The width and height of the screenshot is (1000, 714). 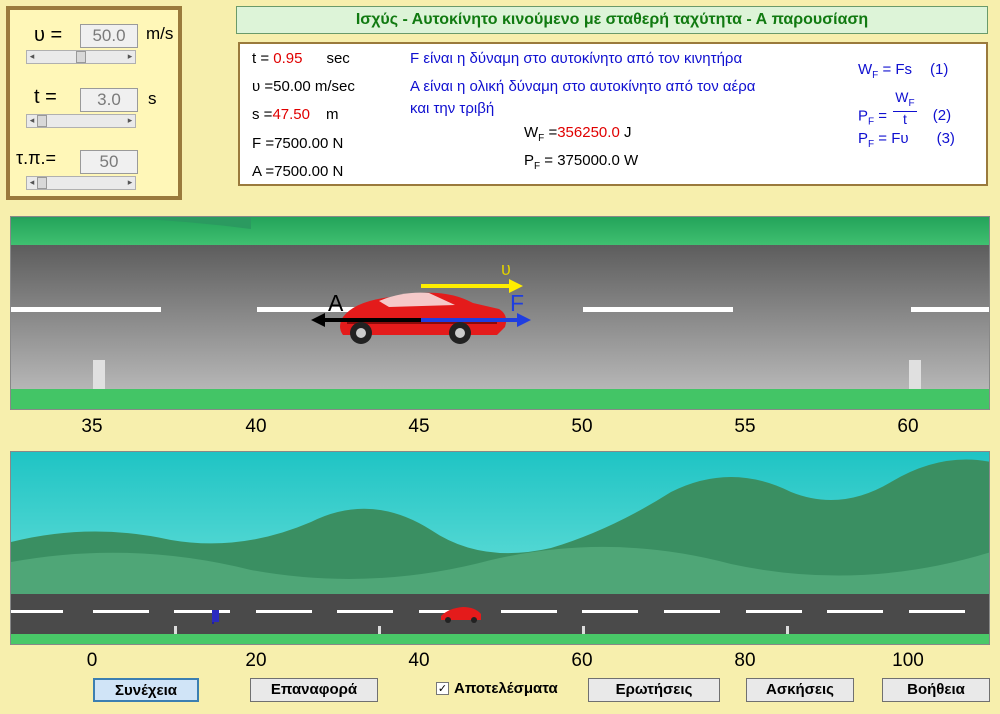 What do you see at coordinates (146, 690) in the screenshot?
I see `continue-button: Συνέχεια` at bounding box center [146, 690].